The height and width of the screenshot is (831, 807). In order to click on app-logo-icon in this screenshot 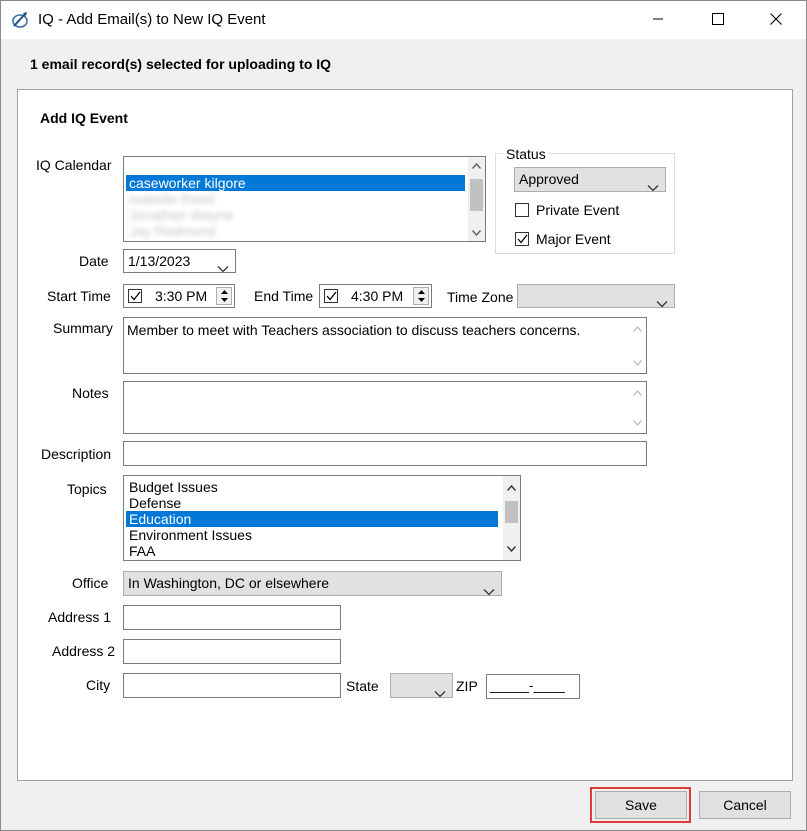, I will do `click(20, 20)`.